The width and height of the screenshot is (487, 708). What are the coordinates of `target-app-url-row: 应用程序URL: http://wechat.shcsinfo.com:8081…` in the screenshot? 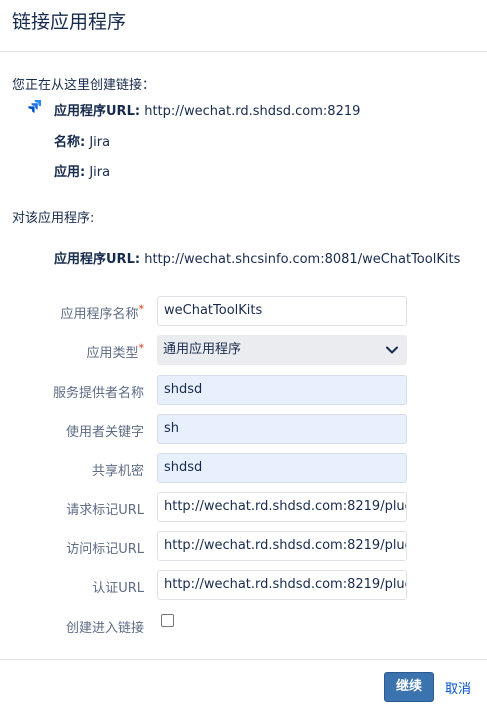 It's located at (257, 257).